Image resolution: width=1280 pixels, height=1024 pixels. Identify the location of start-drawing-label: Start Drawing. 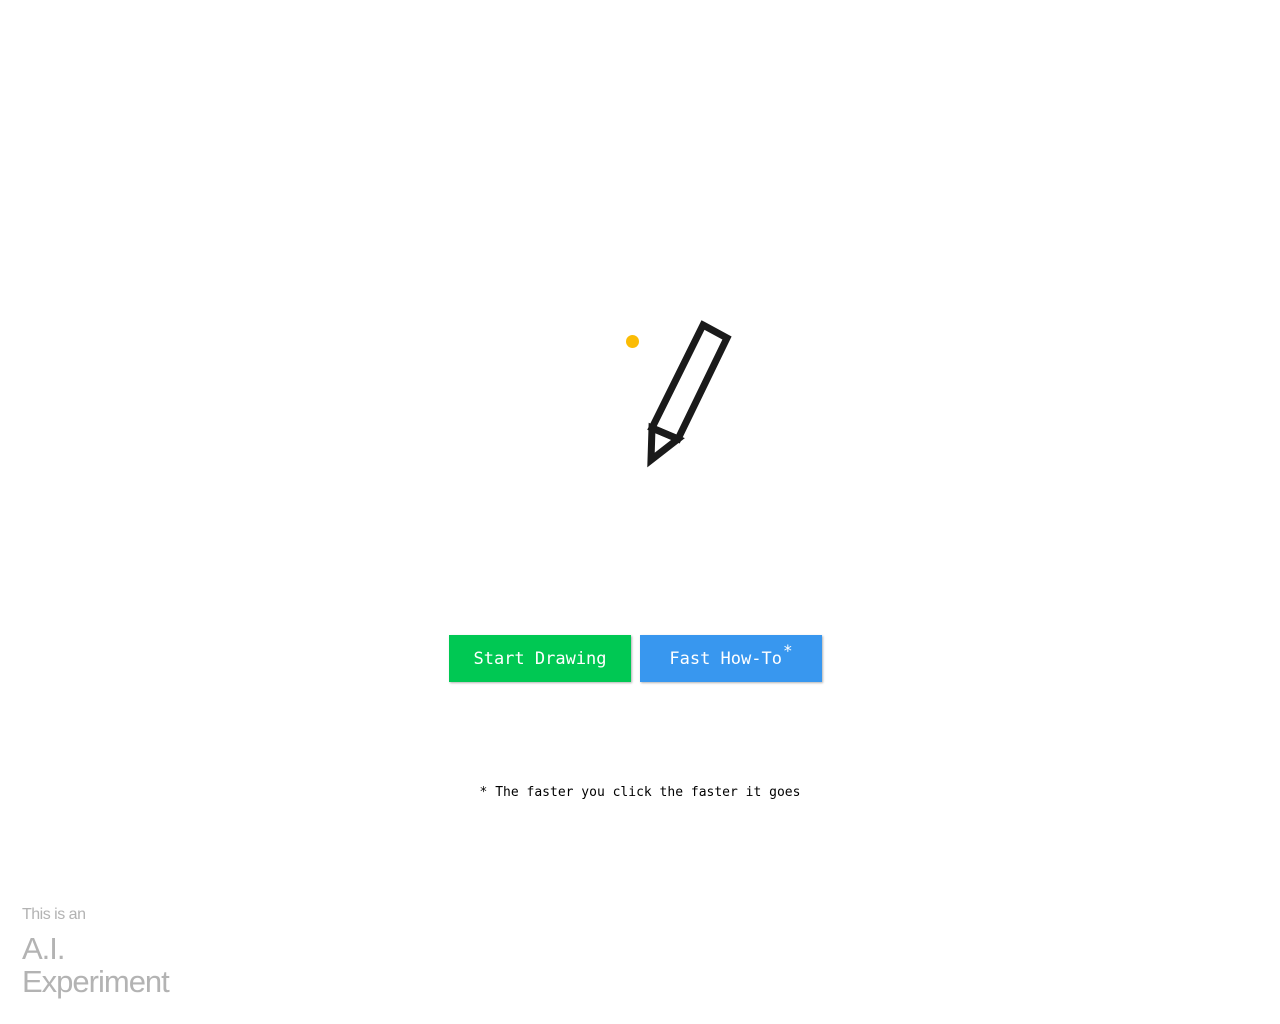
(540, 658).